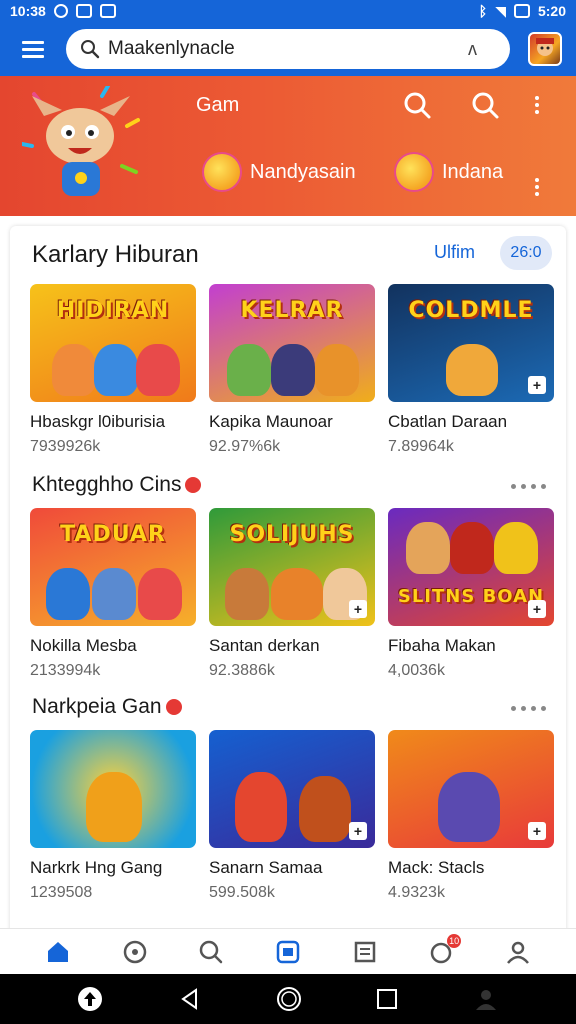 The height and width of the screenshot is (1024, 576). I want to click on recents-icon, so click(387, 999).